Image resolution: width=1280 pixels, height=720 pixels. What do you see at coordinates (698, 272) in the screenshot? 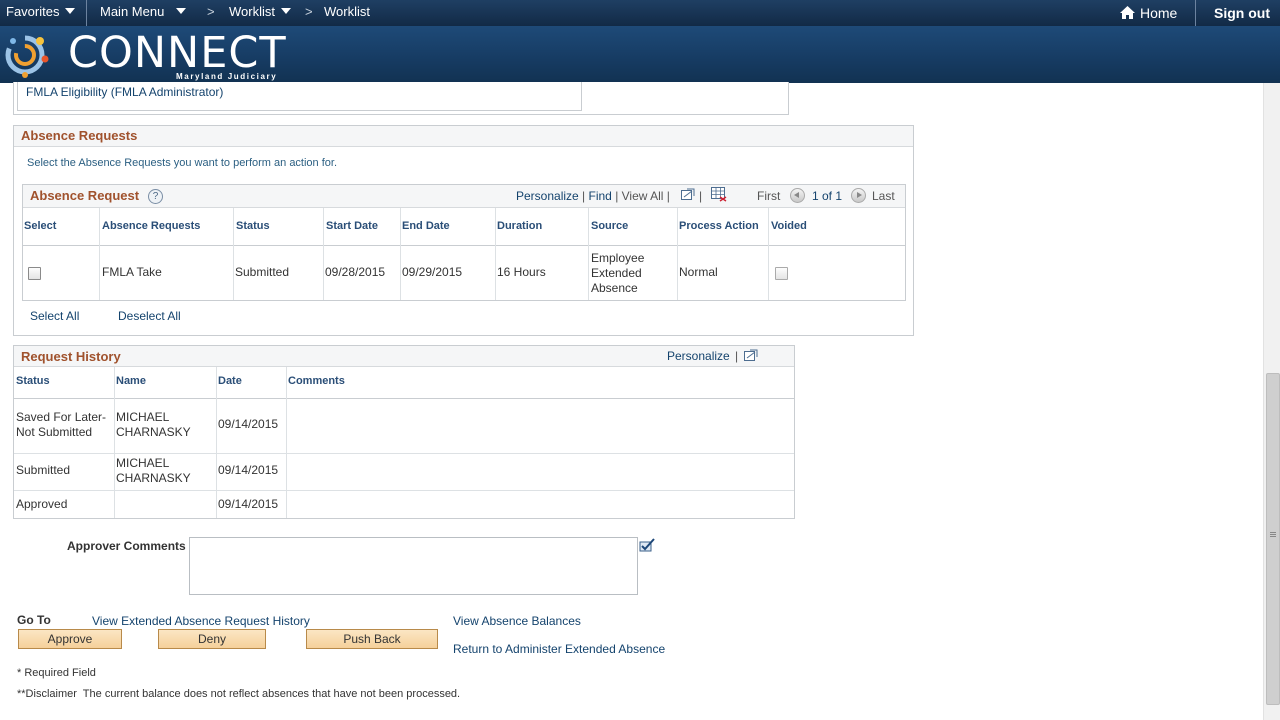
I see `process-action-cell: Normal` at bounding box center [698, 272].